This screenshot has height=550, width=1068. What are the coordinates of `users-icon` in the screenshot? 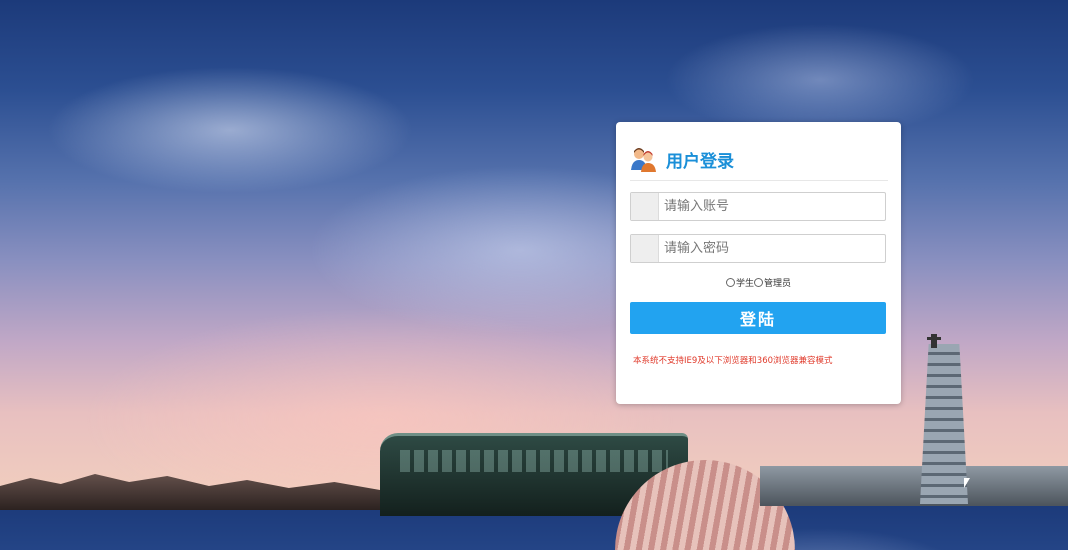 It's located at (644, 159).